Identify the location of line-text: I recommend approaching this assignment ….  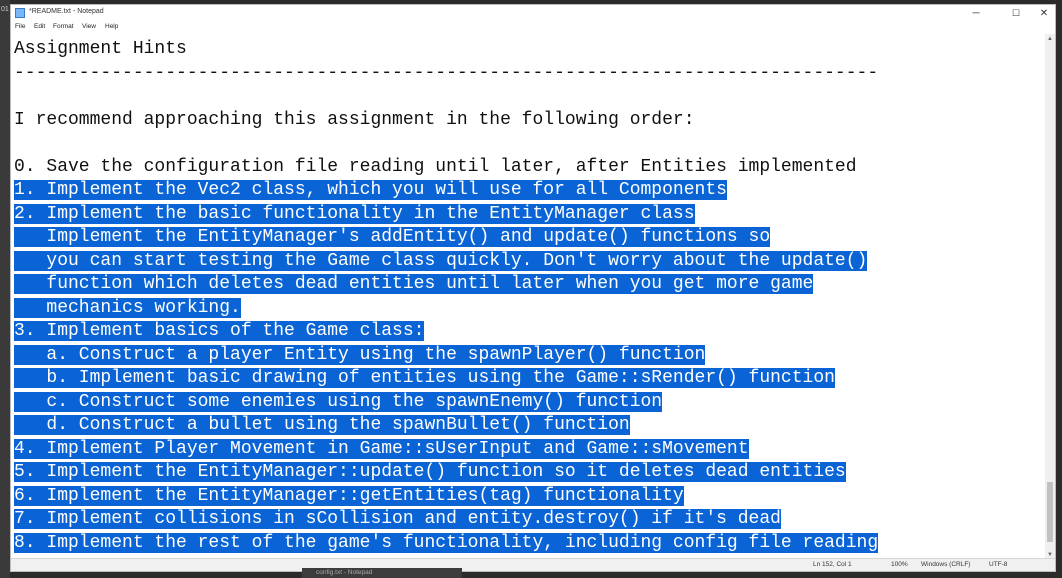
(354, 119).